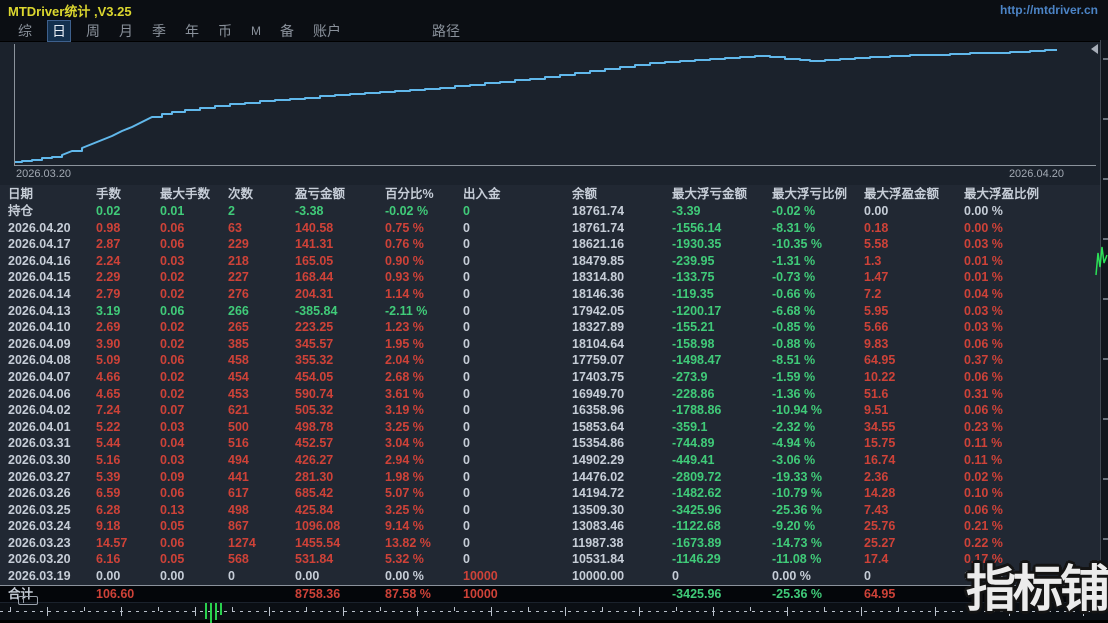 This screenshot has width=1108, height=623. What do you see at coordinates (314, 426) in the screenshot?
I see `cell-pnl: 498.78` at bounding box center [314, 426].